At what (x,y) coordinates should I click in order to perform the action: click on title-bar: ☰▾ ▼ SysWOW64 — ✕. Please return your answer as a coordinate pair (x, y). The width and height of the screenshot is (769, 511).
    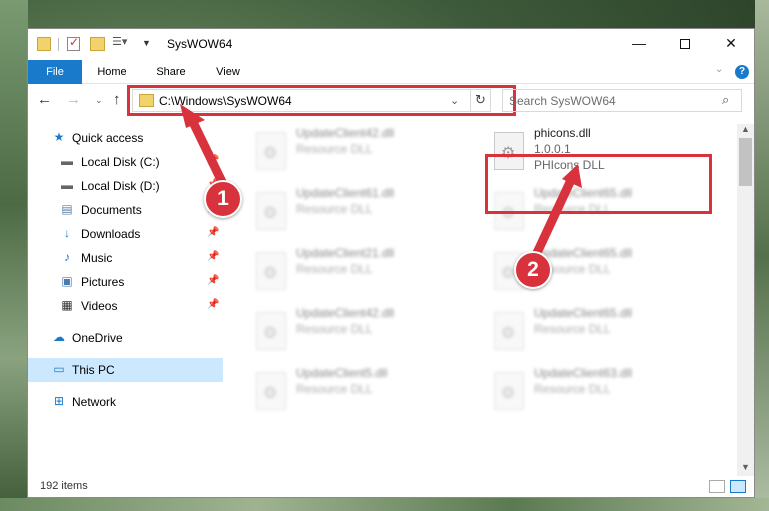
    Looking at the image, I should click on (391, 44).